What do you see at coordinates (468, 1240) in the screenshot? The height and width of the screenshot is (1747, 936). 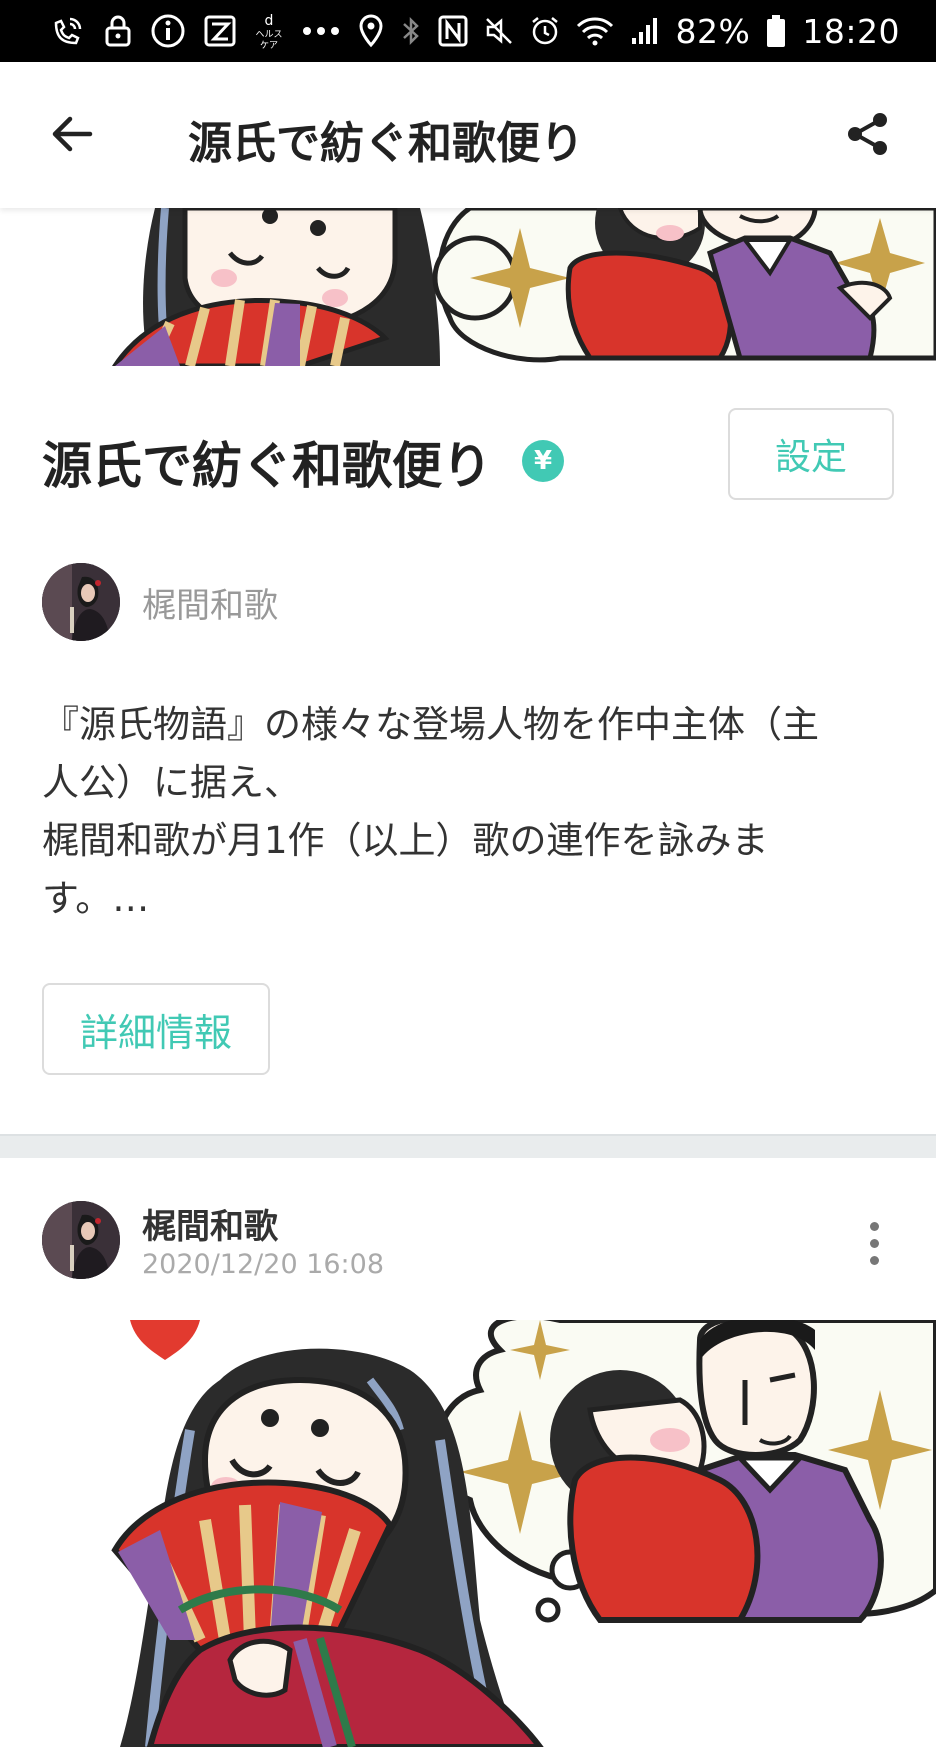 I see `post-header: 梶間和歌 2020/12/20 16:08` at bounding box center [468, 1240].